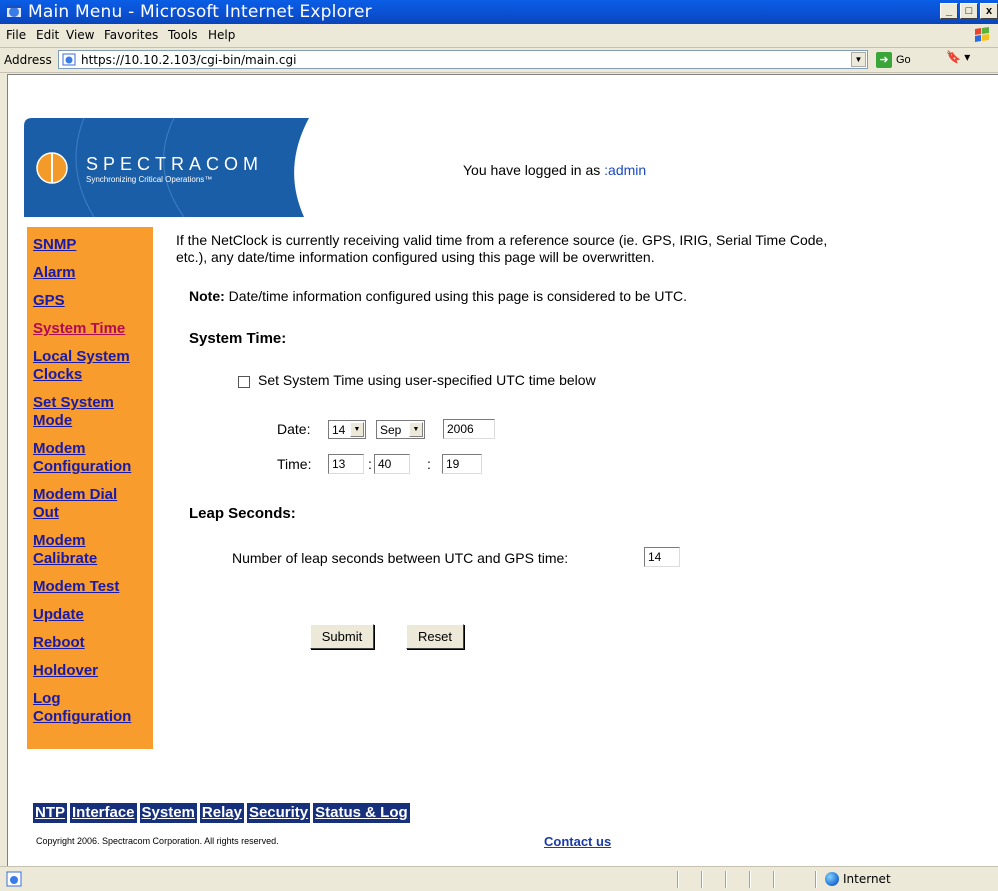 The height and width of the screenshot is (891, 998). What do you see at coordinates (989, 11) in the screenshot?
I see `close-button: x` at bounding box center [989, 11].